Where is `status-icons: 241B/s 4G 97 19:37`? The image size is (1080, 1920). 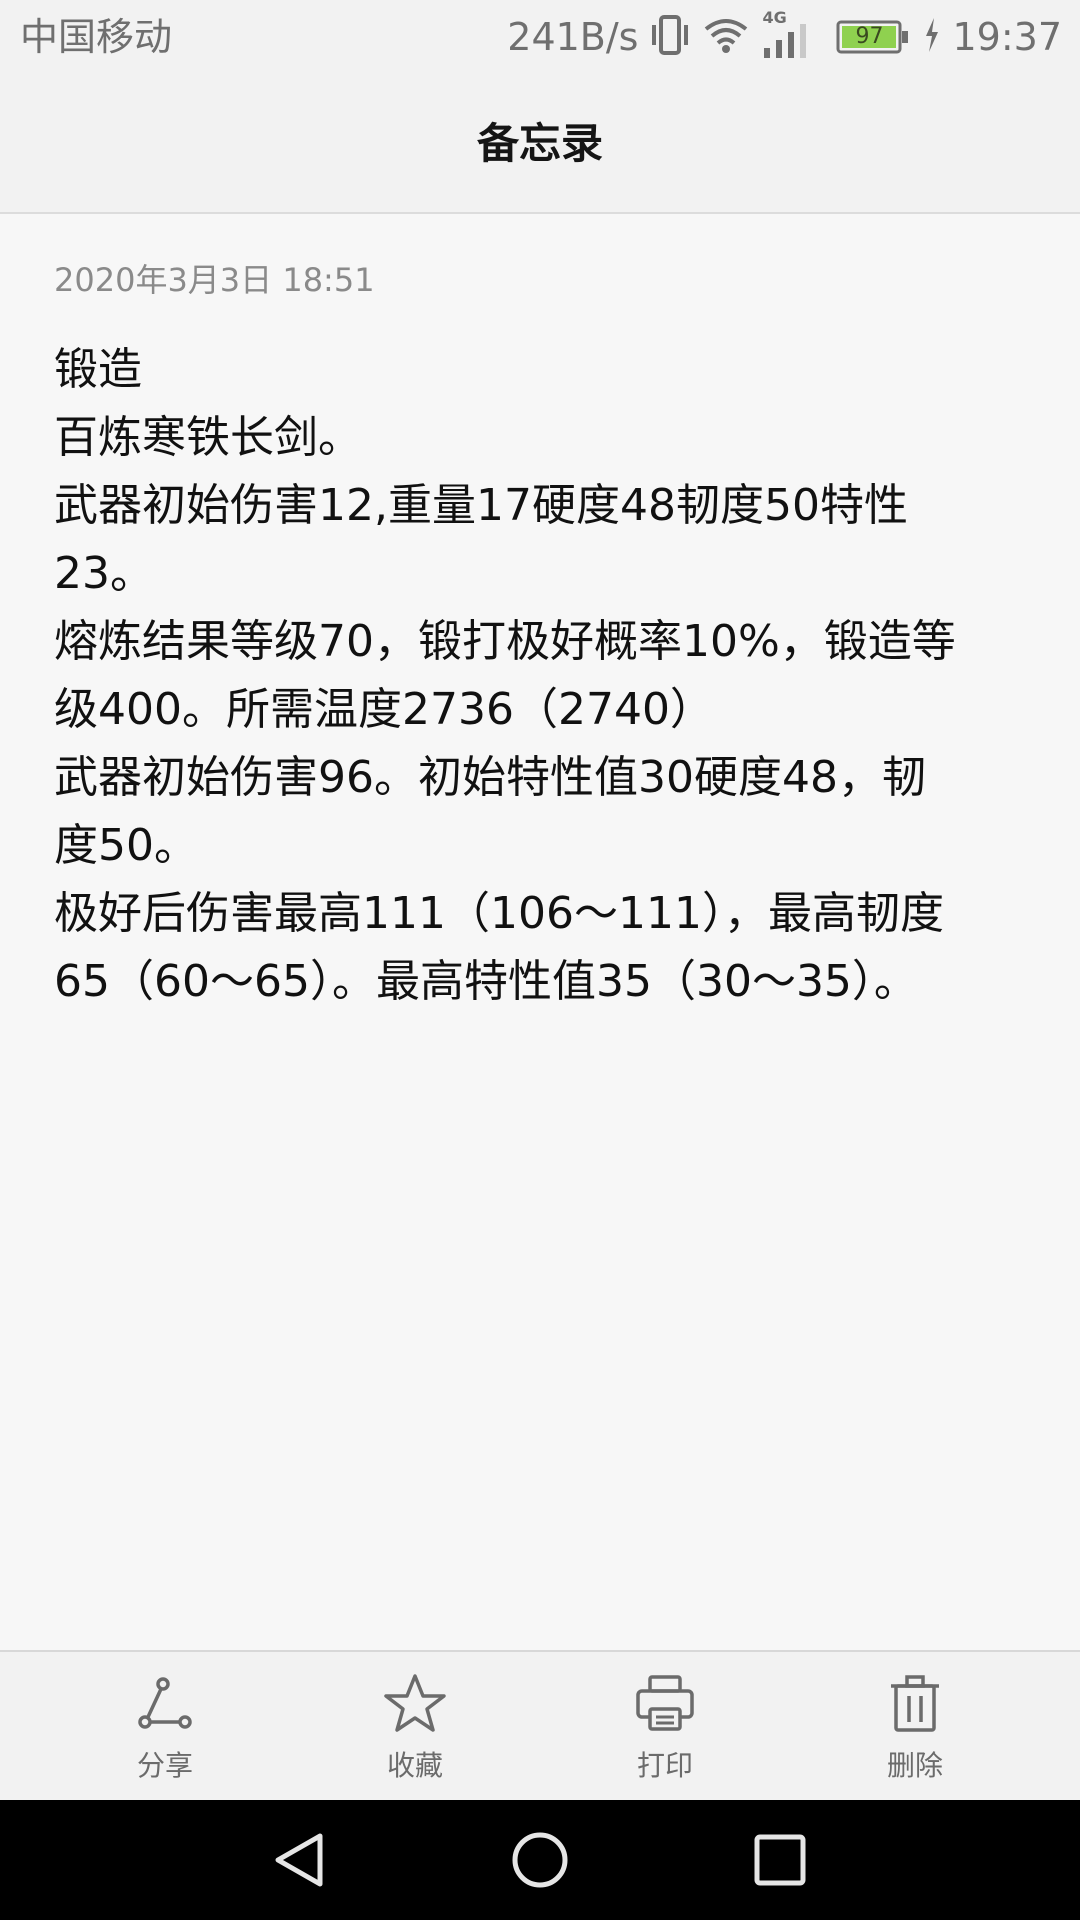 status-icons: 241B/s 4G 97 19:37 is located at coordinates (784, 36).